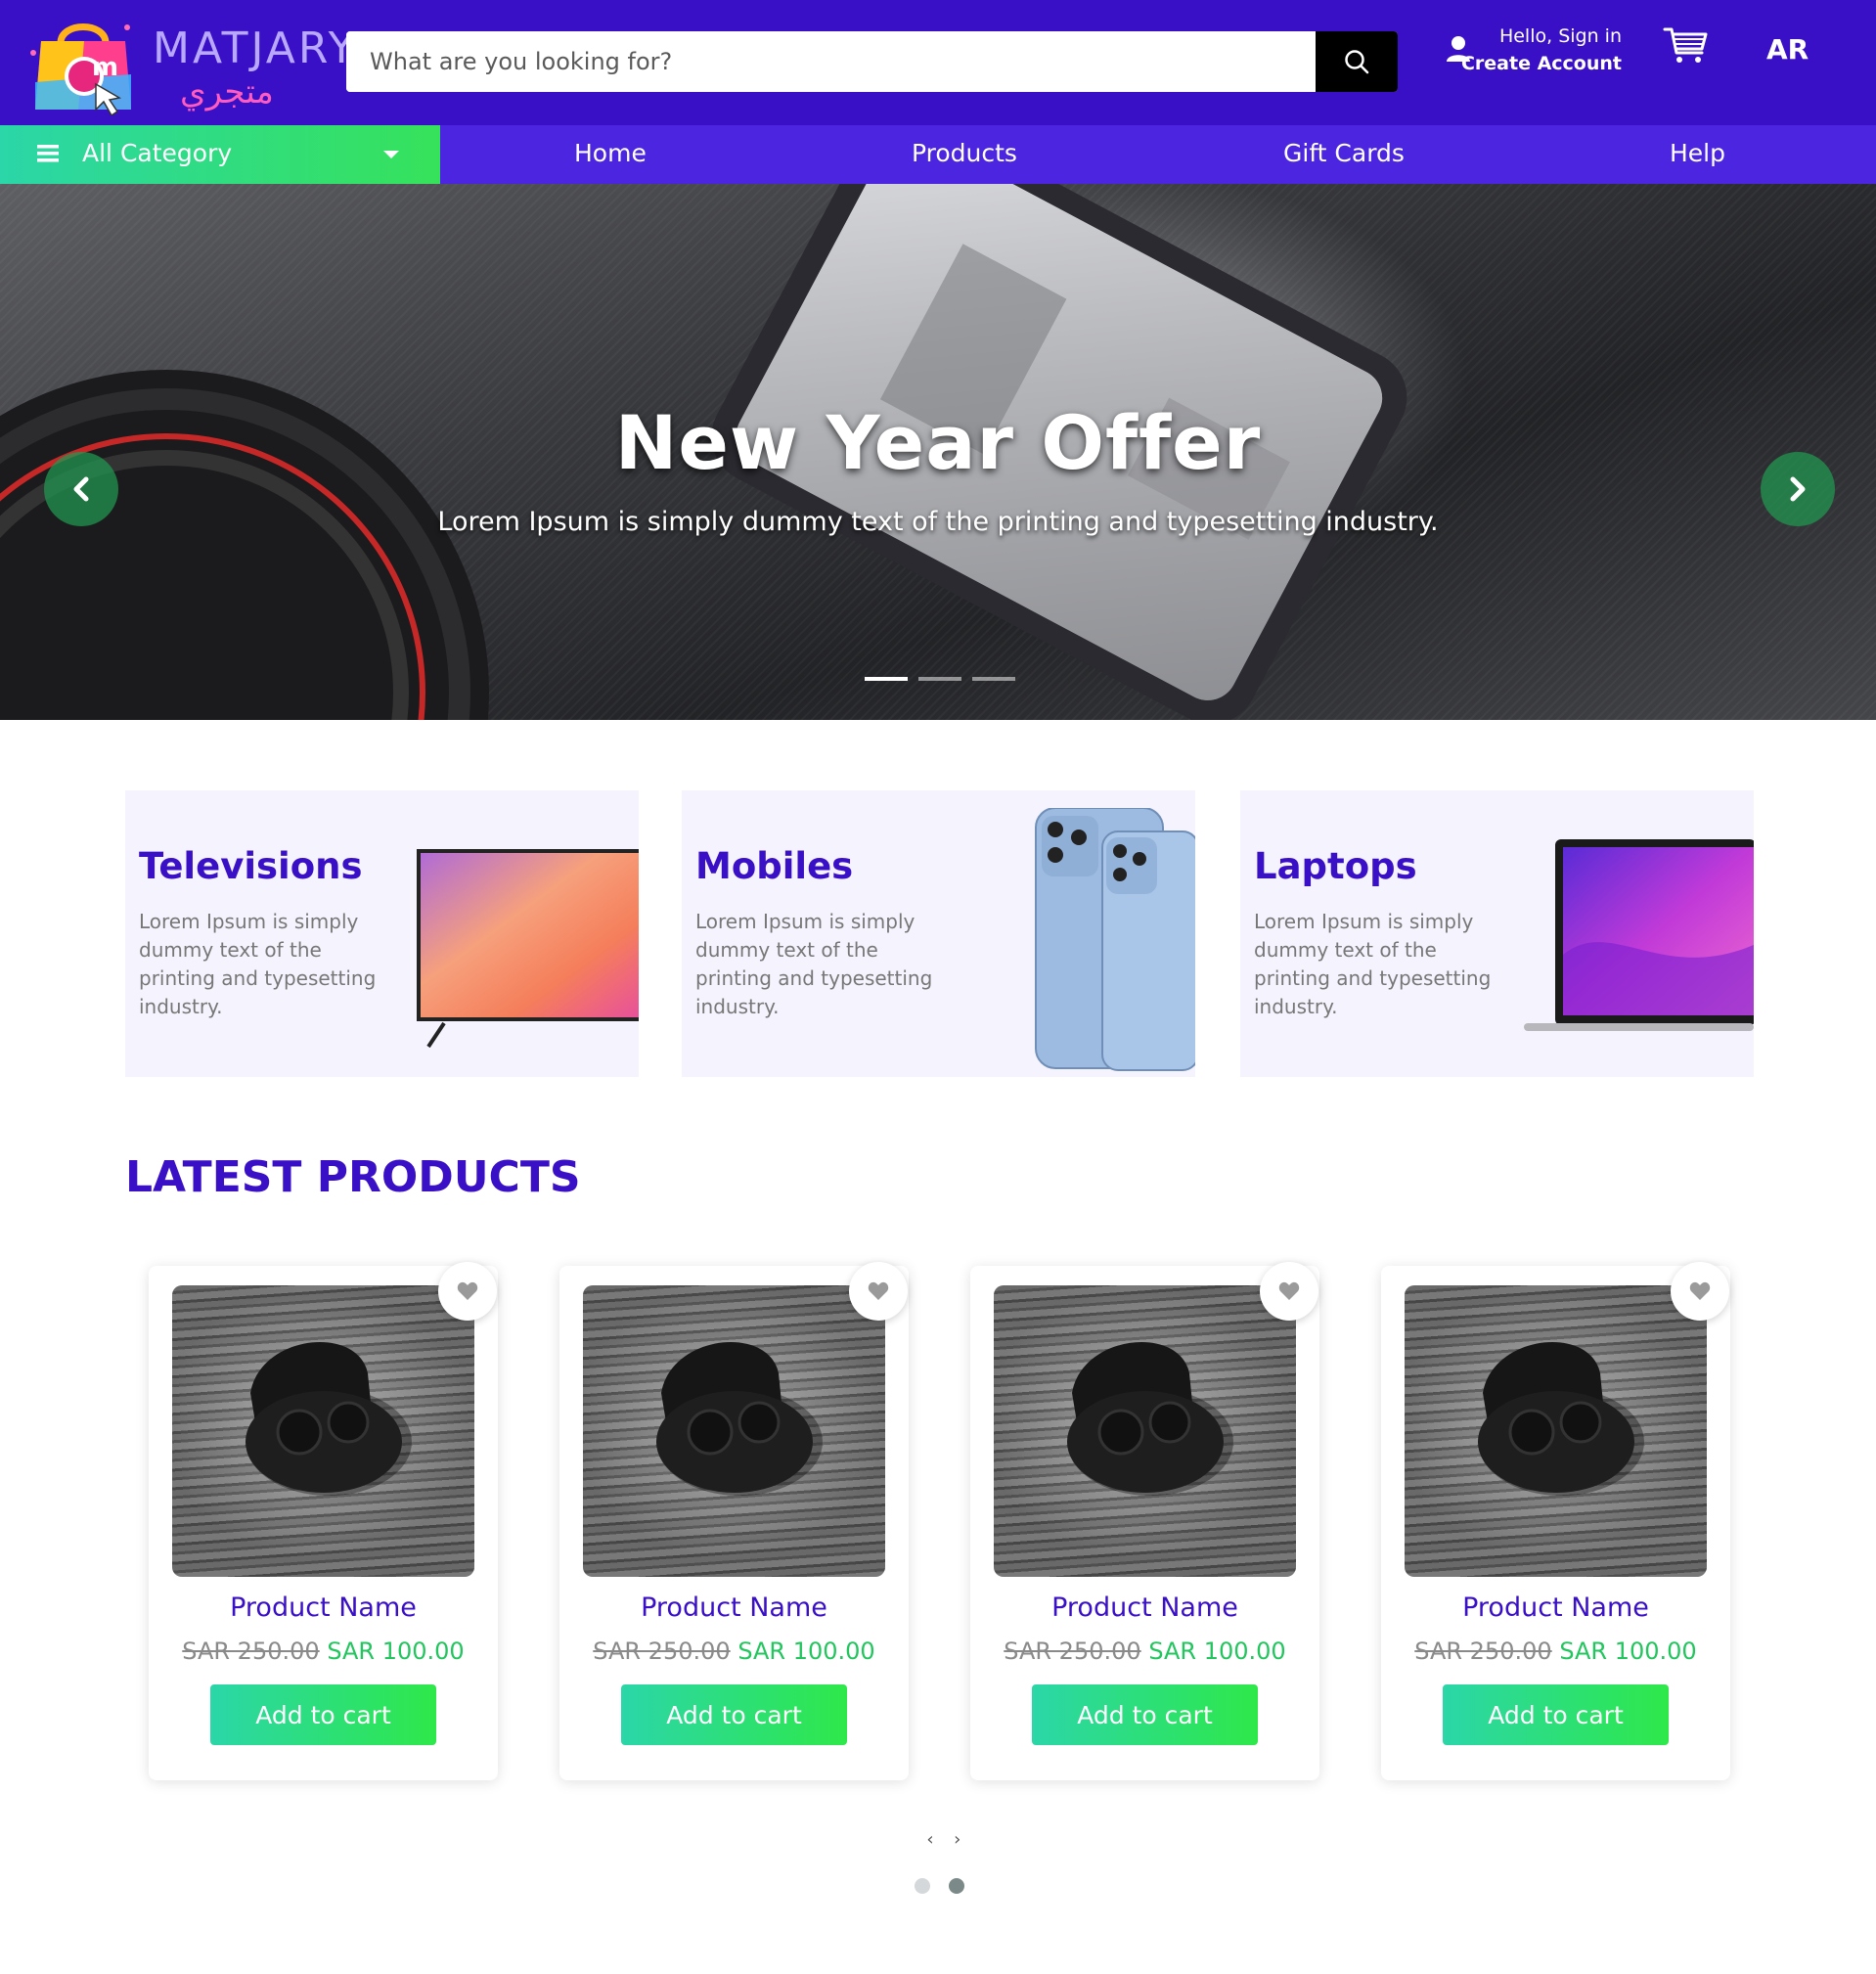 The image size is (1876, 1974). I want to click on sign-in-link: Hello, Sign in, so click(1560, 36).